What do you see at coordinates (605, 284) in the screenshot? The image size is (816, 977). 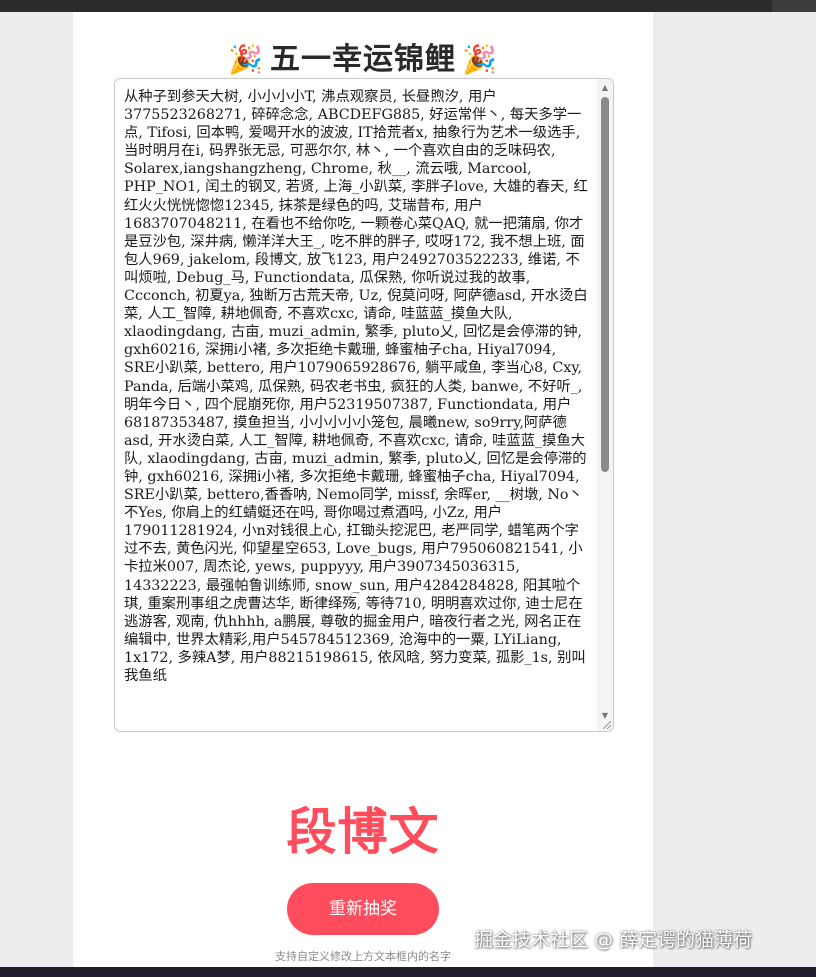 I see `scrollbar-thumb` at bounding box center [605, 284].